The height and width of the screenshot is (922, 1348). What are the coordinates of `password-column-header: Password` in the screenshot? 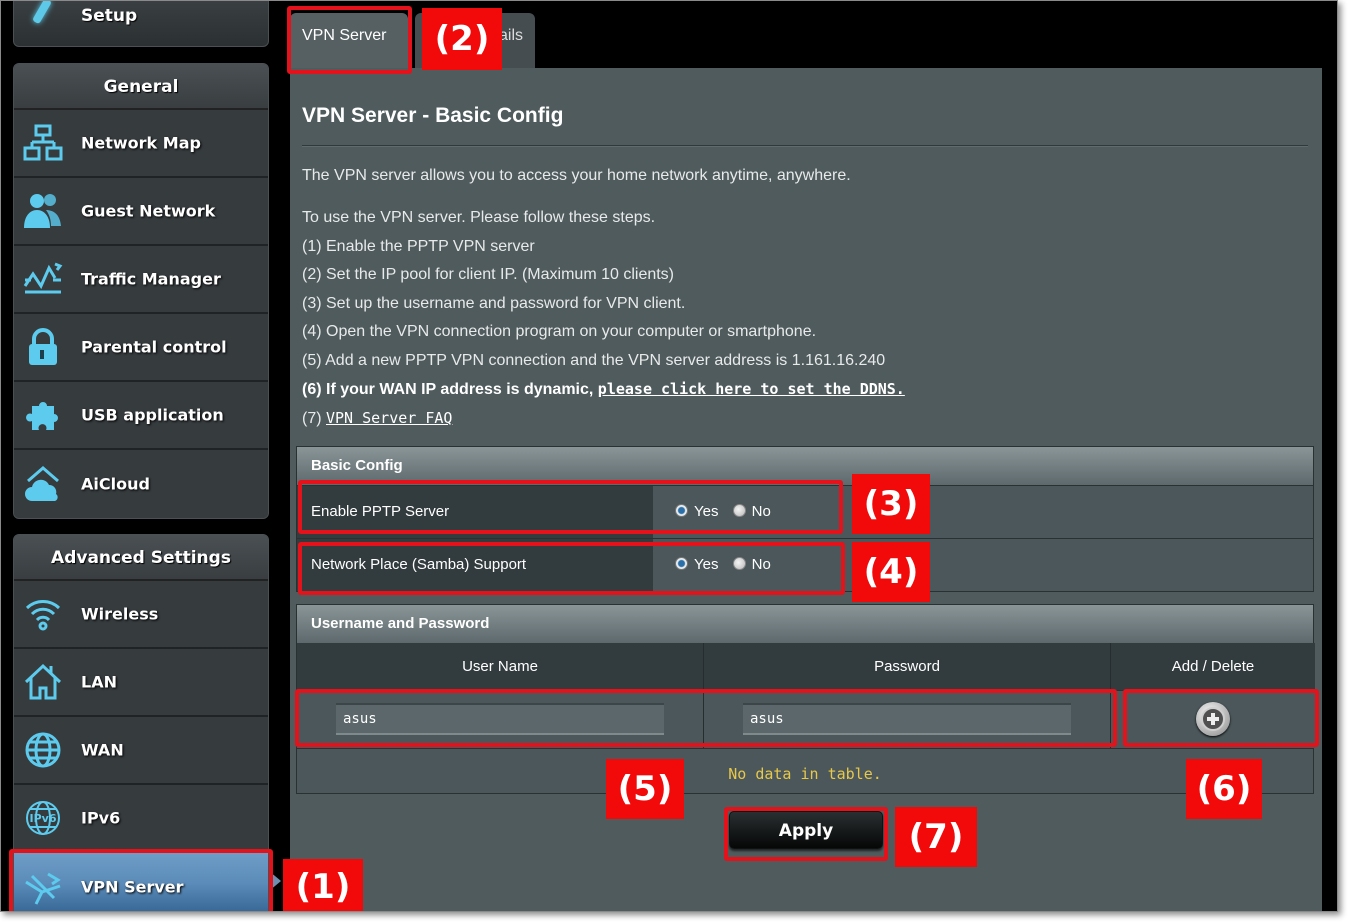 It's located at (907, 666).